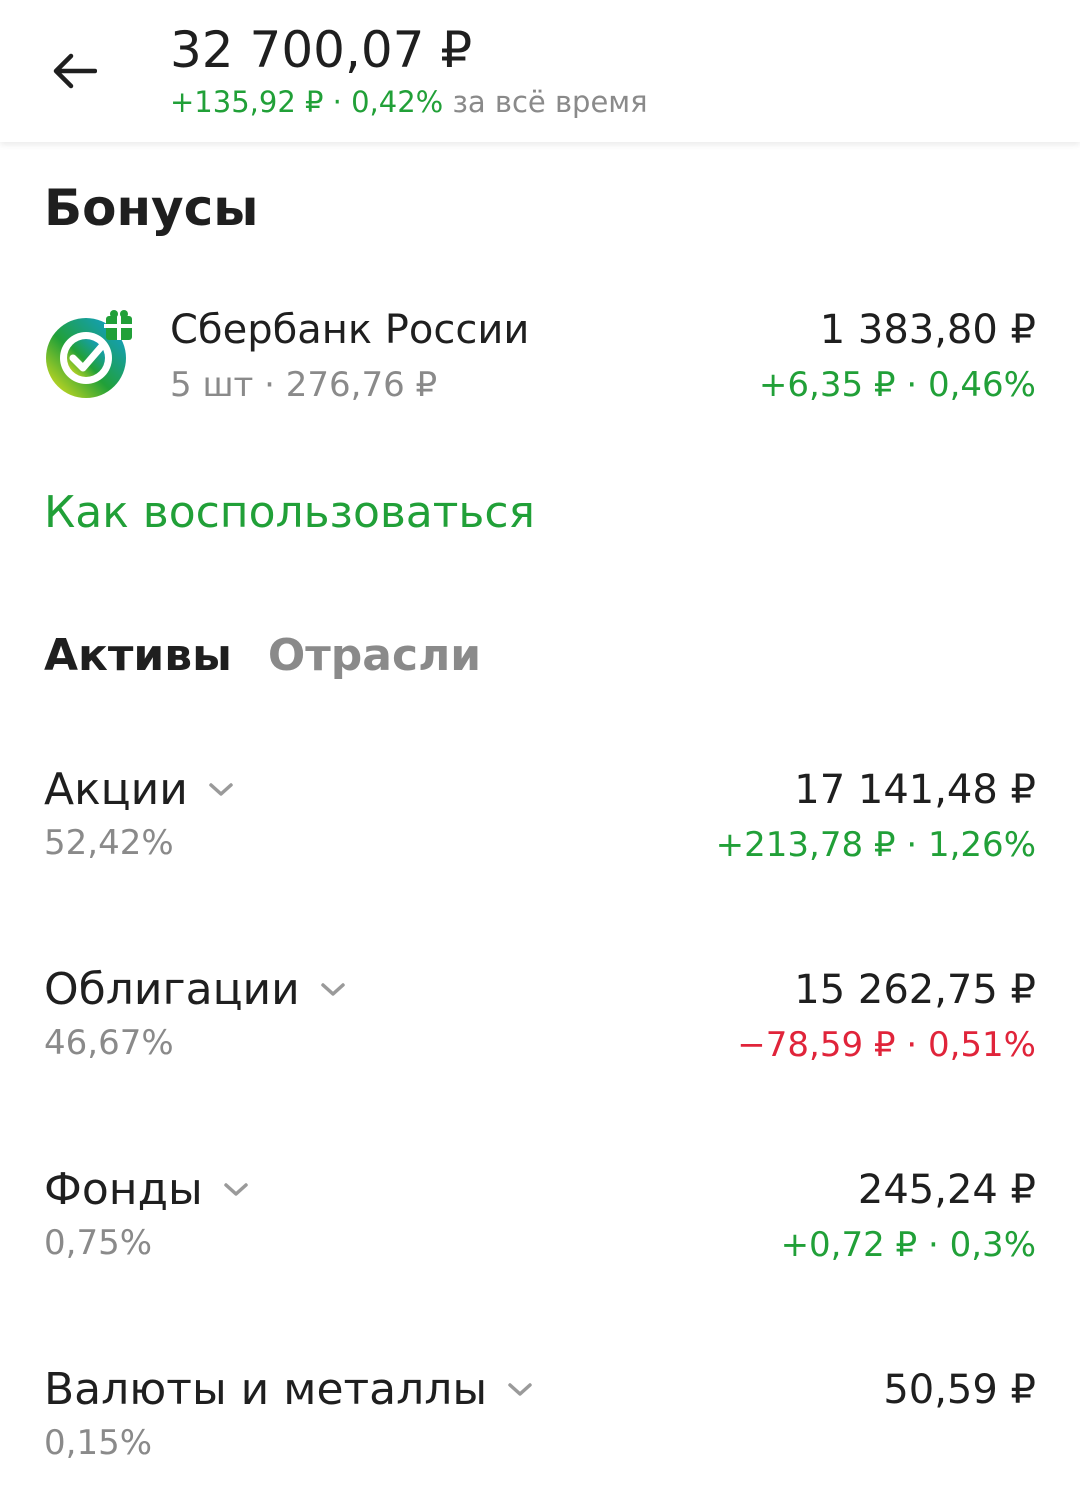 This screenshot has width=1080, height=1512. Describe the element at coordinates (875, 845) in the screenshot. I see `asset-change: +213,78 ₽ · 1,26%` at that location.